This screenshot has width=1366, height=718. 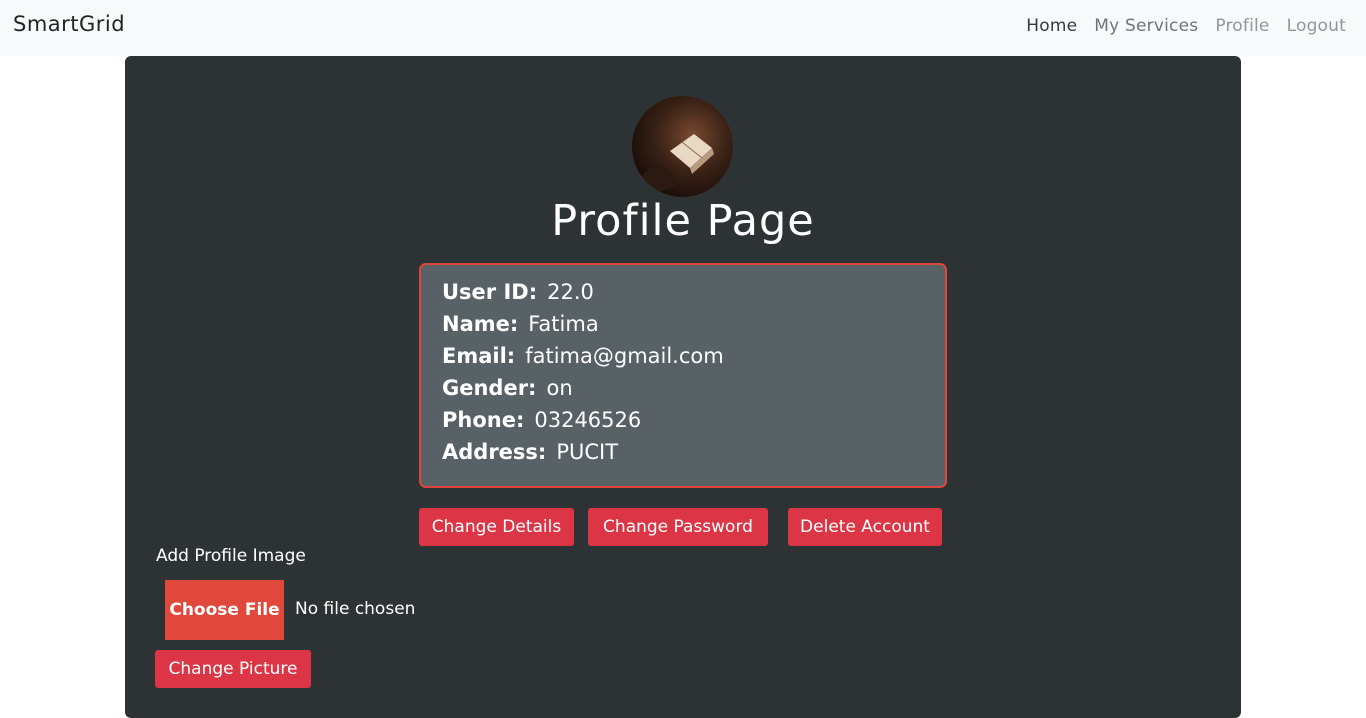 I want to click on info-label: Phone:, so click(x=483, y=420).